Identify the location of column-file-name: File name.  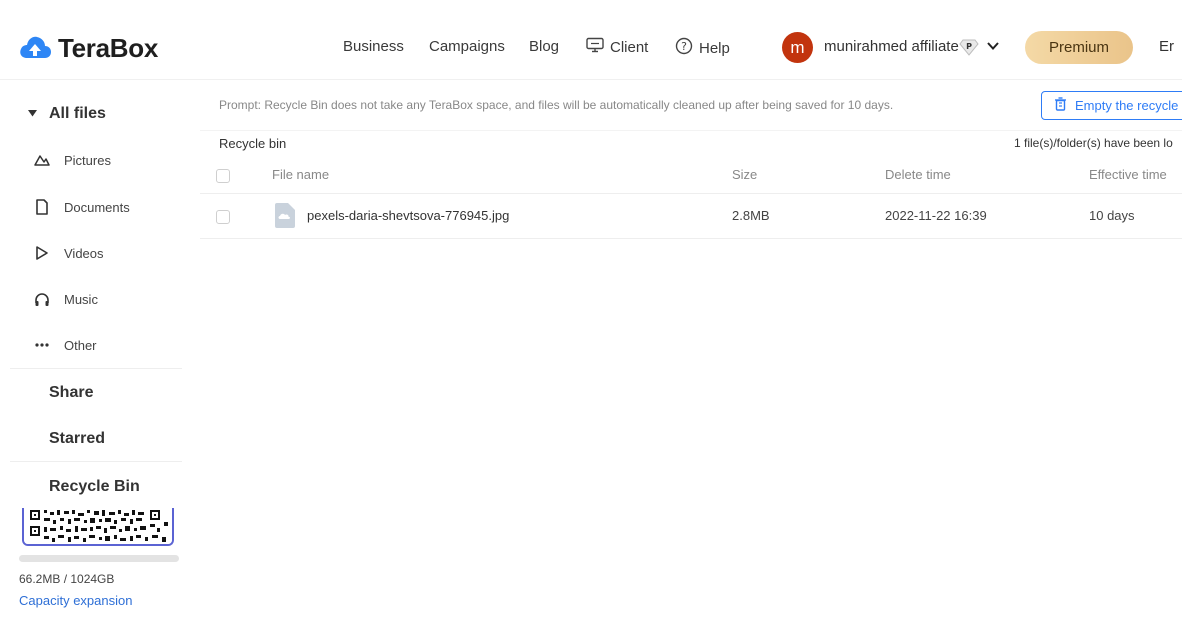
(300, 174).